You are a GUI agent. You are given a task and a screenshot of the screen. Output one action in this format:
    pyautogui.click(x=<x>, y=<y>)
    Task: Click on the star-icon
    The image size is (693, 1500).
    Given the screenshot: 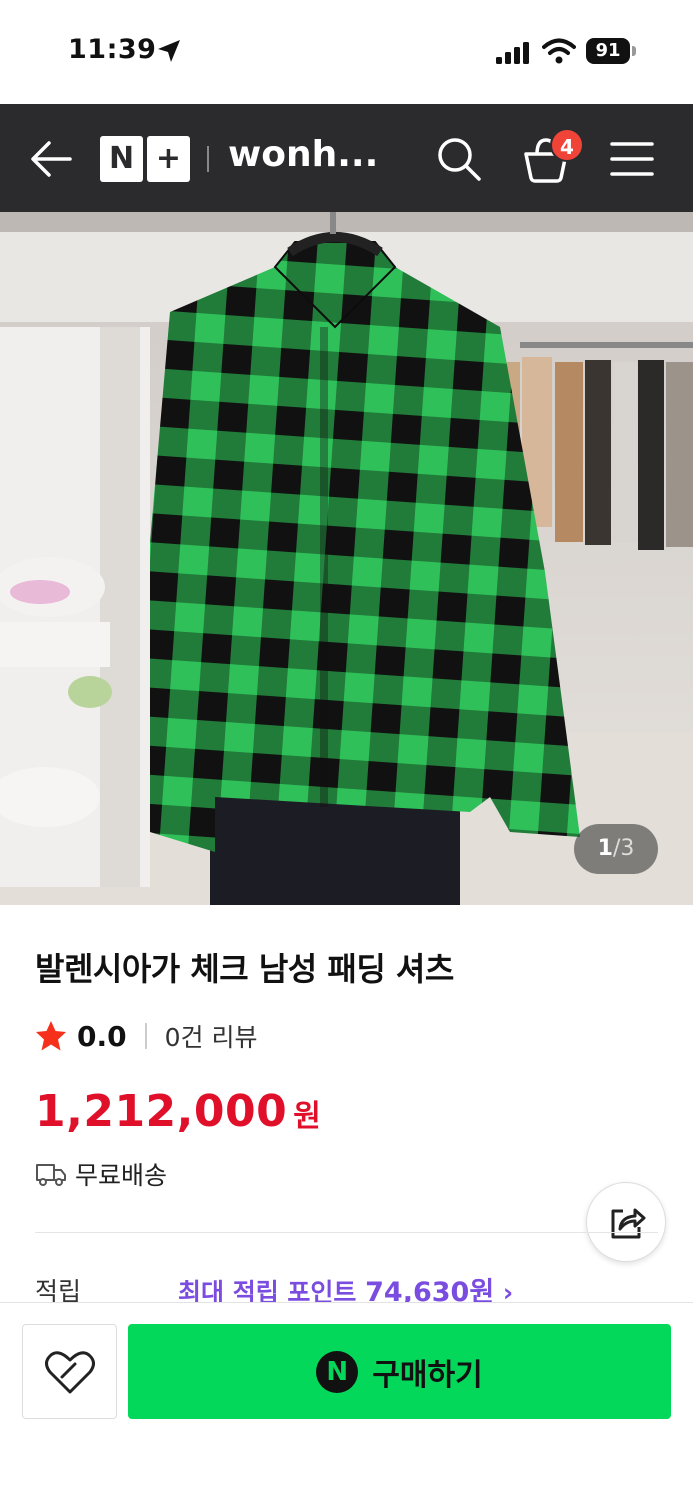 What is the action you would take?
    pyautogui.click(x=51, y=1036)
    